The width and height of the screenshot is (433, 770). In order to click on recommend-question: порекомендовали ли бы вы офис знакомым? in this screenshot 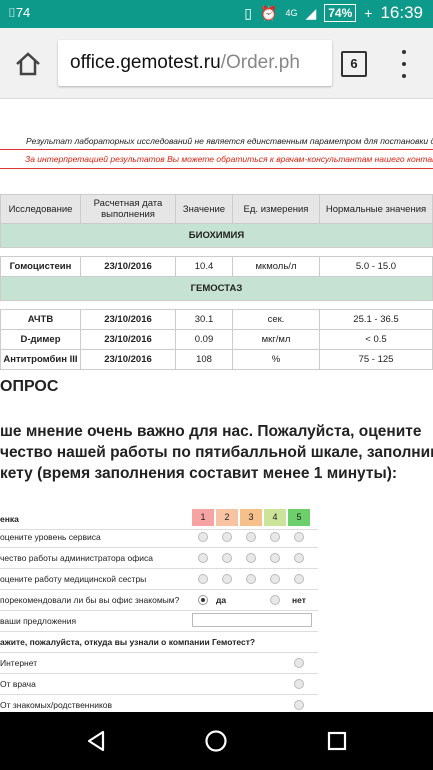, I will do `click(90, 600)`.